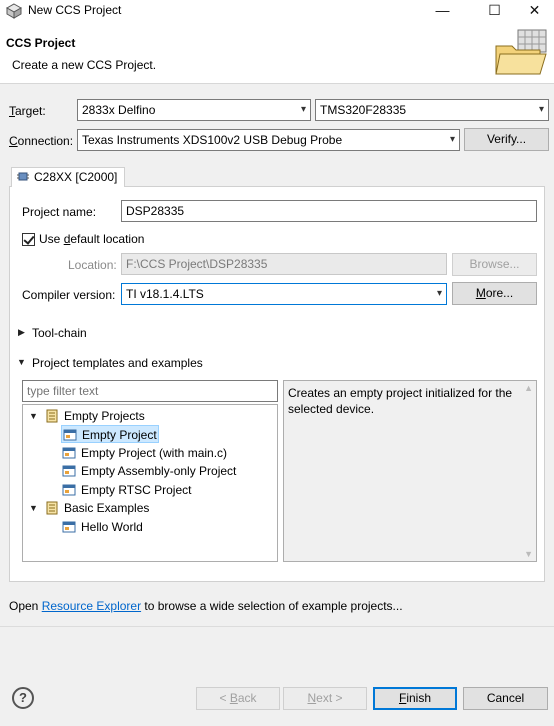 The height and width of the screenshot is (726, 554). Describe the element at coordinates (136, 490) in the screenshot. I see `tree-item-label: Empty RTSC Project` at that location.